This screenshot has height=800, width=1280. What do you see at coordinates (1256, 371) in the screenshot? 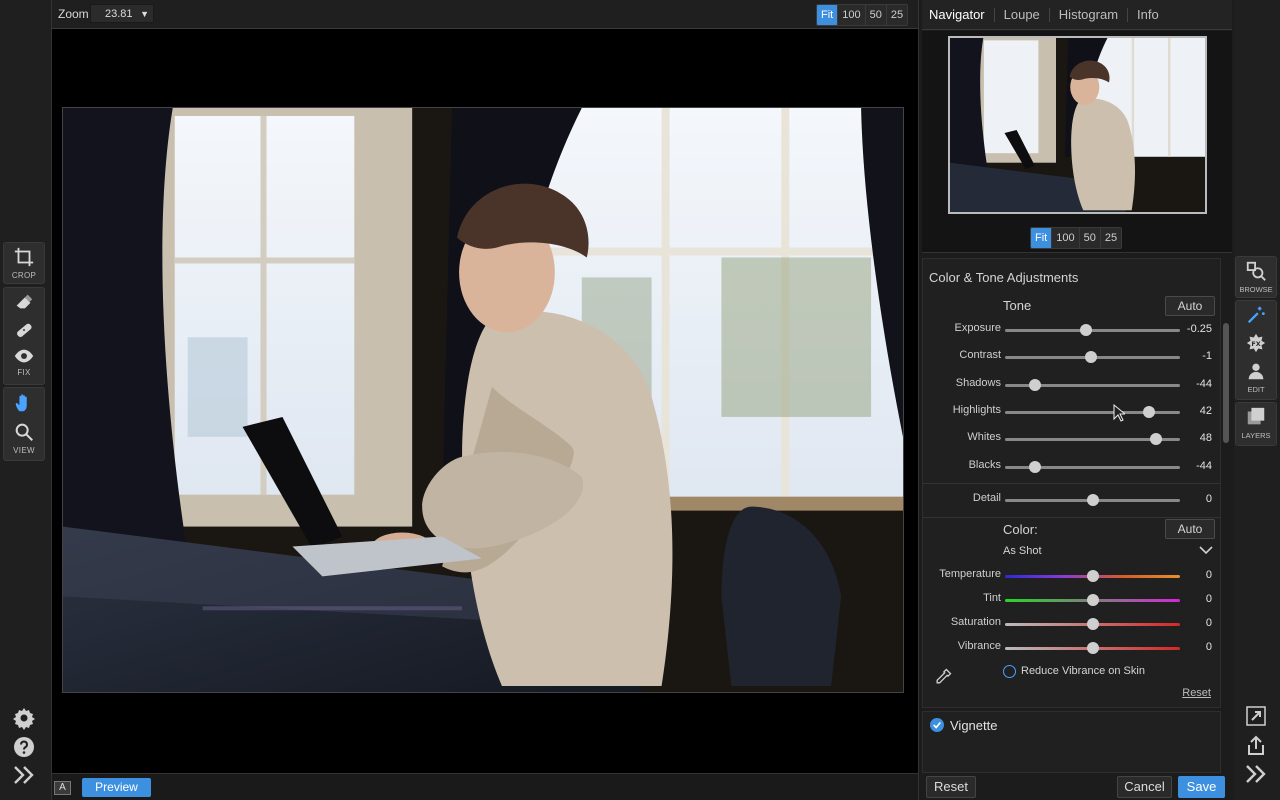
I see `portrait-icon` at bounding box center [1256, 371].